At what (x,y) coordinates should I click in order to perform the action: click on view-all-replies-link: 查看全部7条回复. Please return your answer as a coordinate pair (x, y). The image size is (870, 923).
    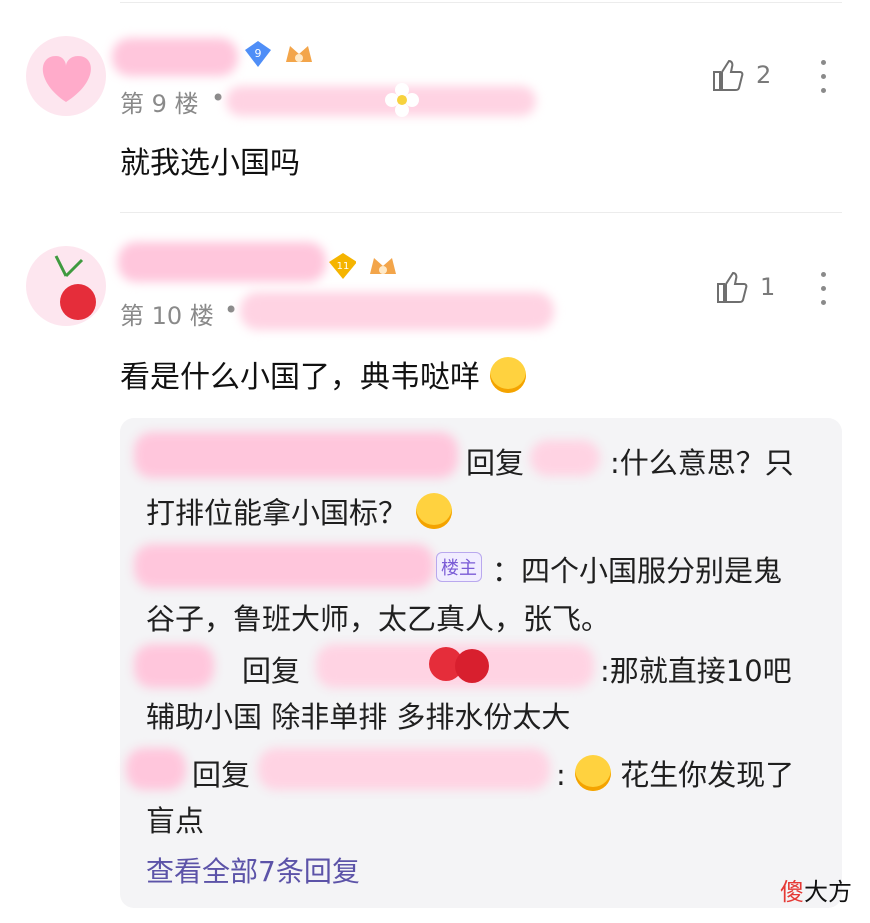
    Looking at the image, I should click on (253, 870).